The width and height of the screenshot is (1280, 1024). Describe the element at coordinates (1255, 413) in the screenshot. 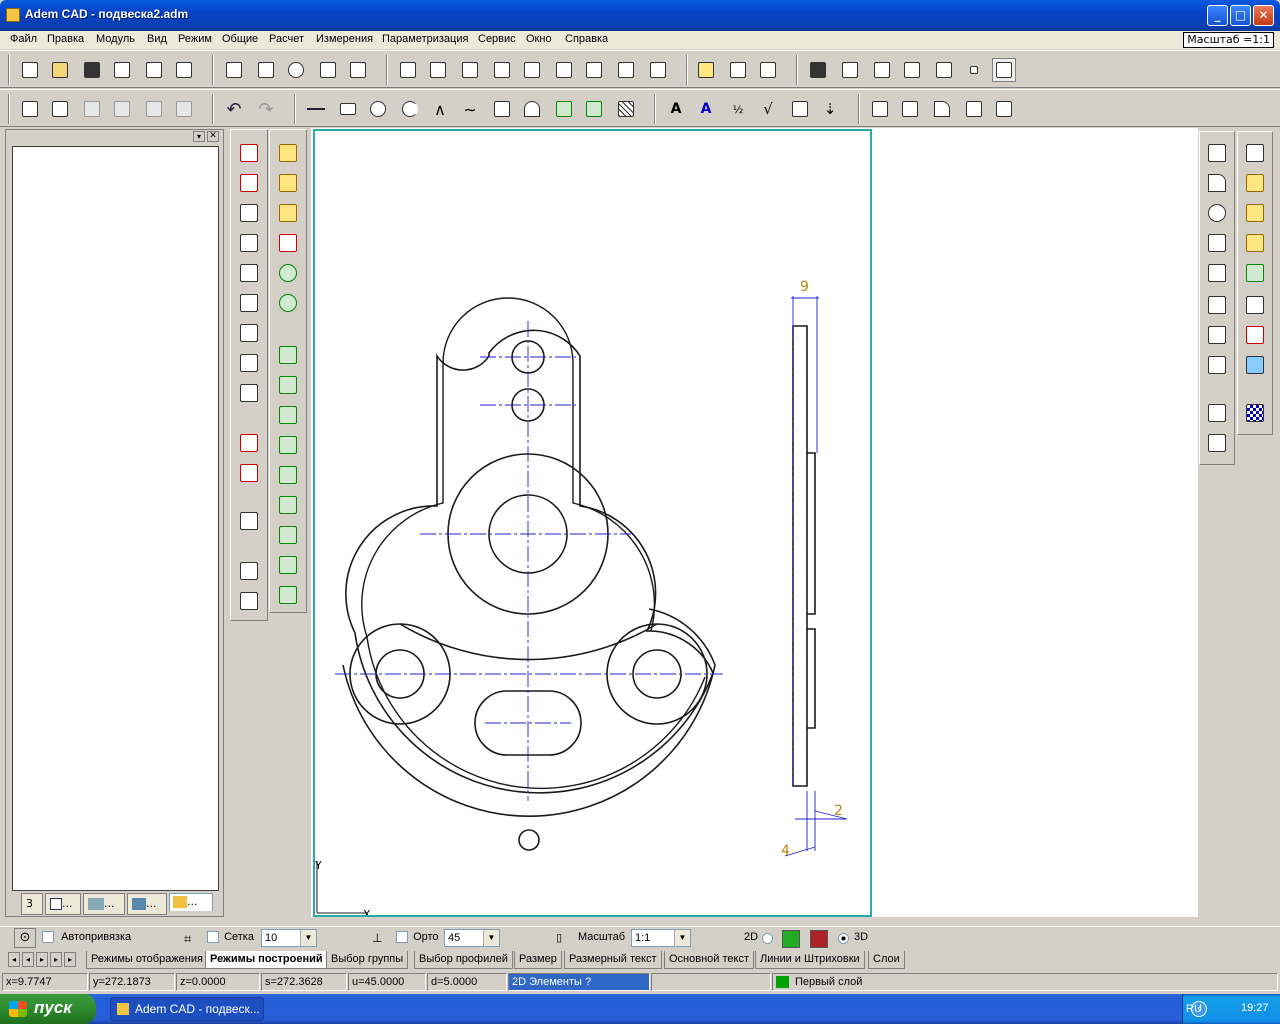

I see `checker-icon` at that location.